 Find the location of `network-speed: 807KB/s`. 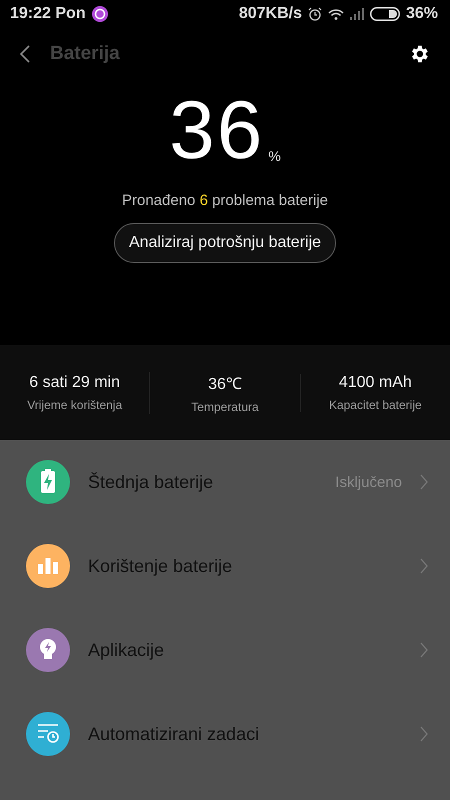

network-speed: 807KB/s is located at coordinates (270, 14).